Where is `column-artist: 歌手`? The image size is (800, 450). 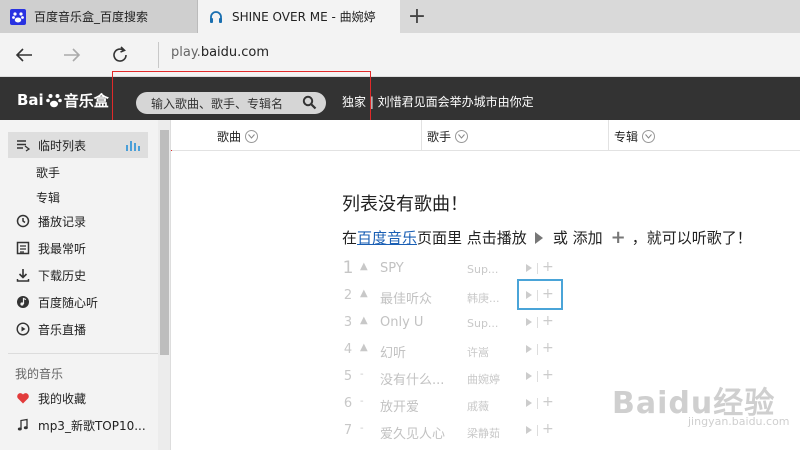
column-artist: 歌手 is located at coordinates (448, 136).